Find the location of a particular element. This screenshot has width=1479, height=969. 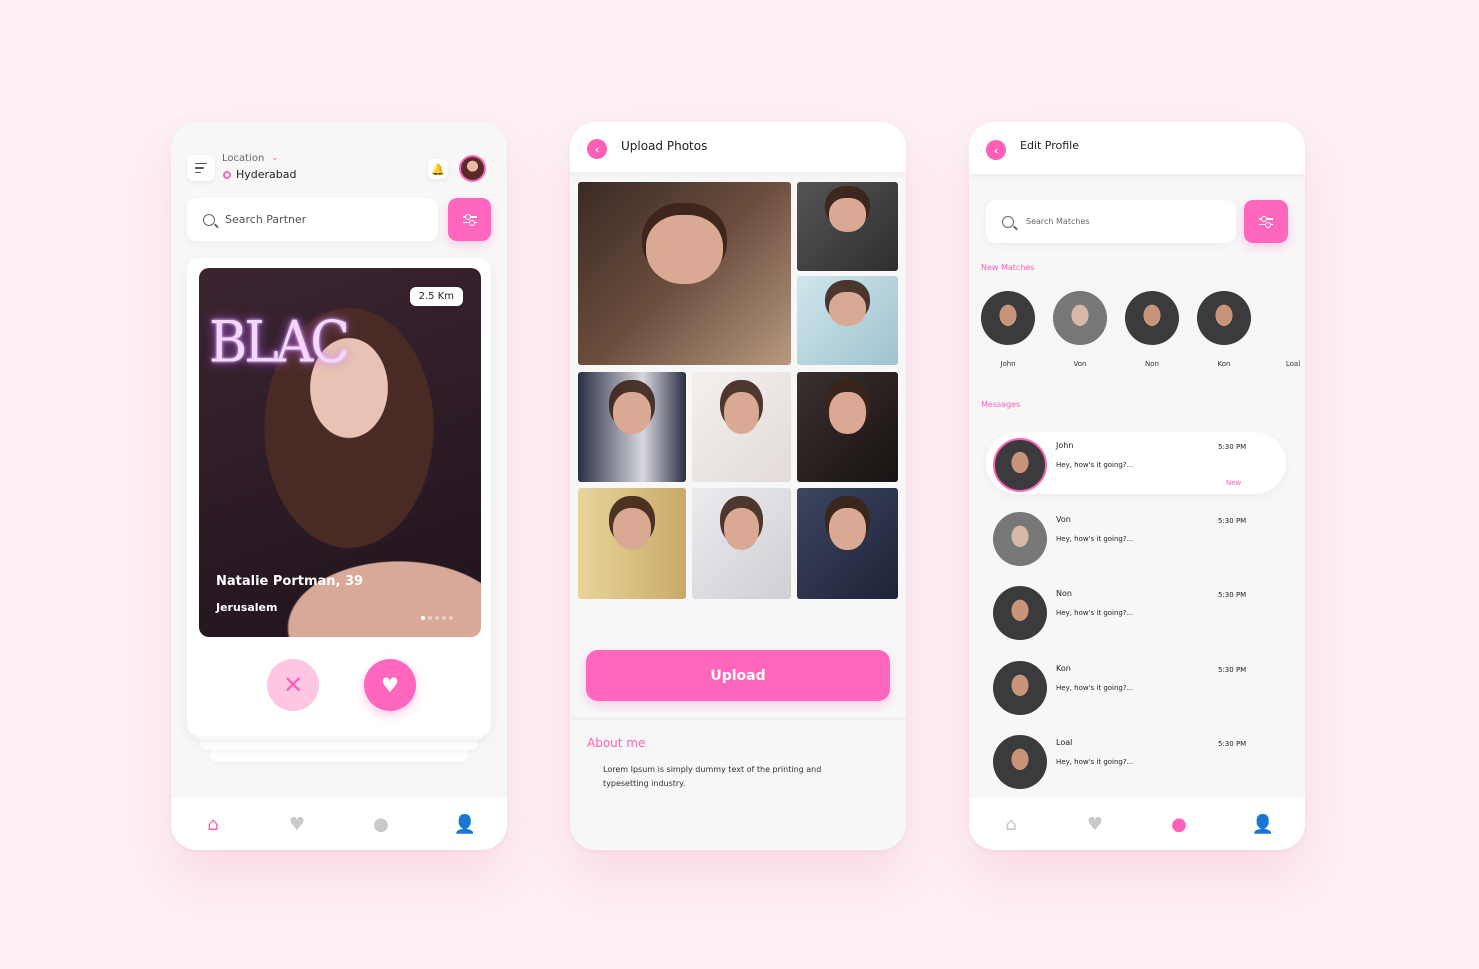

avatar is located at coordinates (472, 168).